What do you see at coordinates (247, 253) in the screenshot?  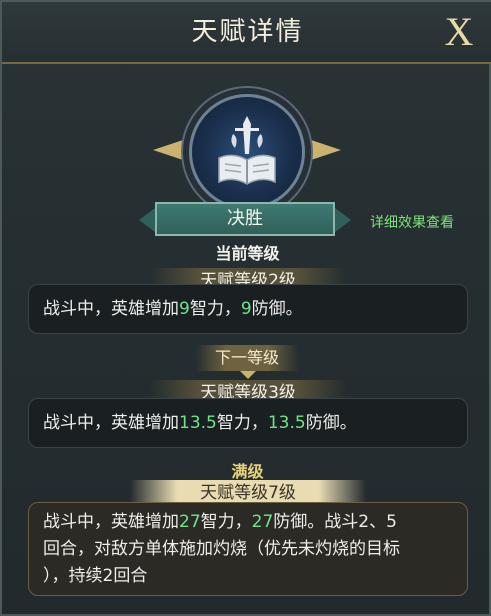 I see `current-level-label: 当前等级` at bounding box center [247, 253].